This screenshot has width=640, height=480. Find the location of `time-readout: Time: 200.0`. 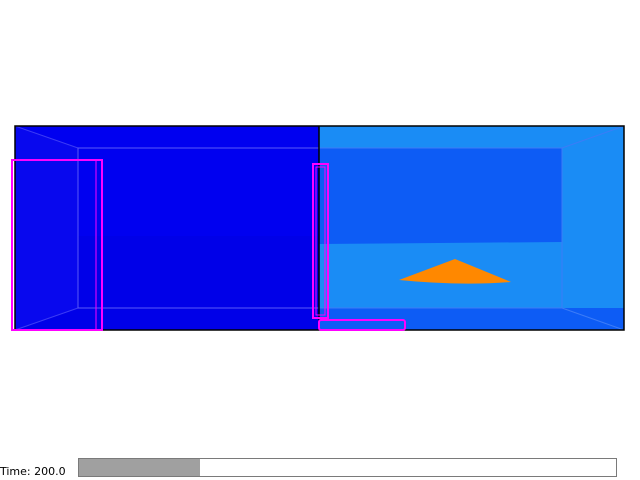

time-readout: Time: 200.0 is located at coordinates (33, 471).